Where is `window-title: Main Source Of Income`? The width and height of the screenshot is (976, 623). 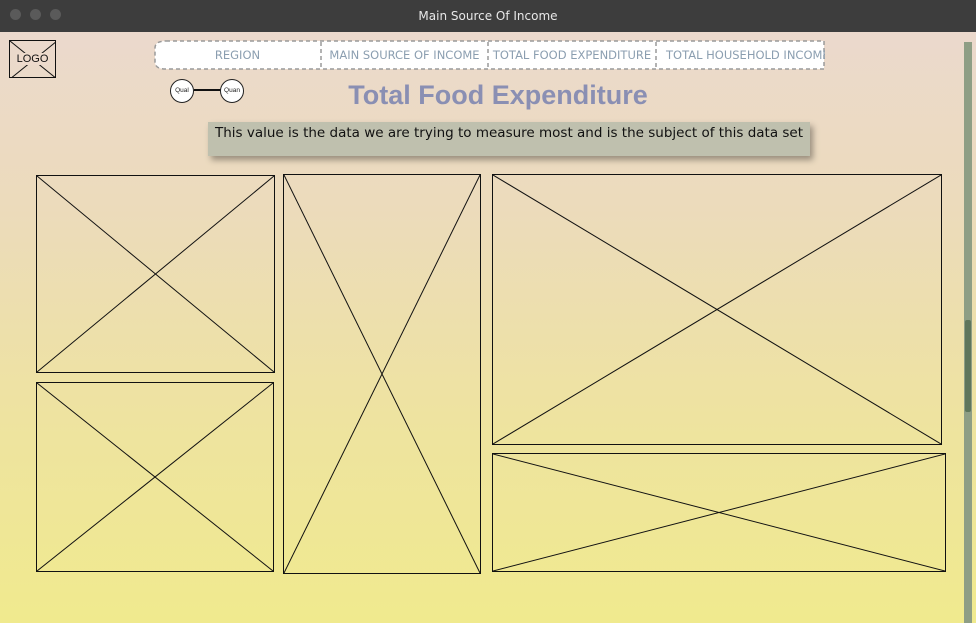
window-title: Main Source Of Income is located at coordinates (488, 16).